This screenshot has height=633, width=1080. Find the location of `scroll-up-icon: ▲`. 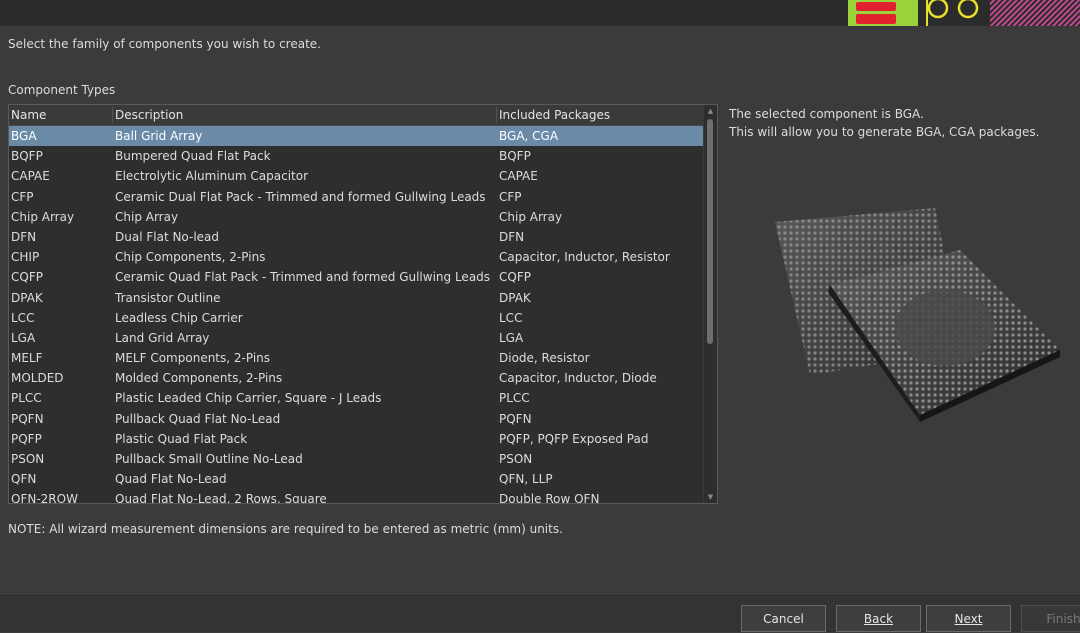

scroll-up-icon: ▲ is located at coordinates (710, 111).